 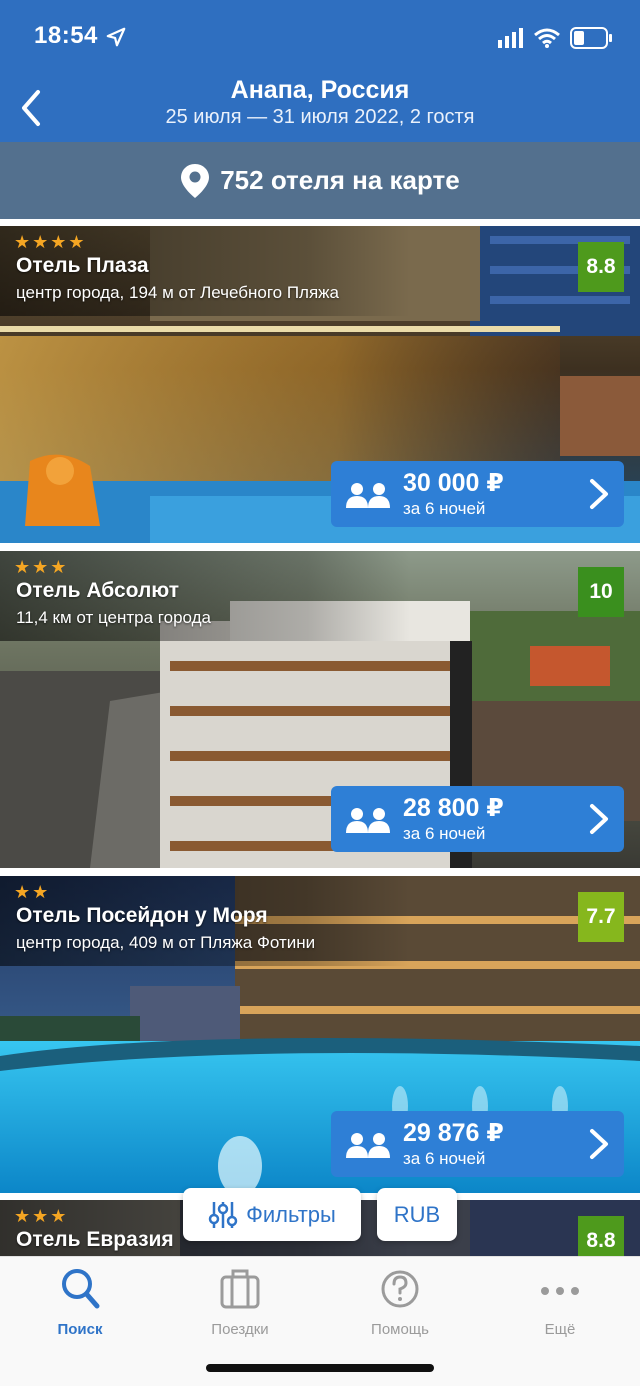 I want to click on price-button: 29 876 ₽ за 6 ночей, so click(x=477, y=1144).